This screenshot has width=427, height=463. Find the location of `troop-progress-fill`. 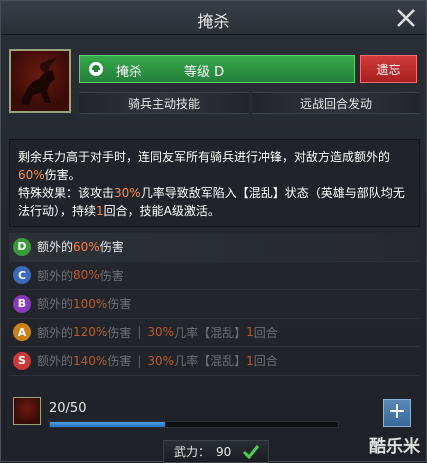

troop-progress-fill is located at coordinates (108, 424).